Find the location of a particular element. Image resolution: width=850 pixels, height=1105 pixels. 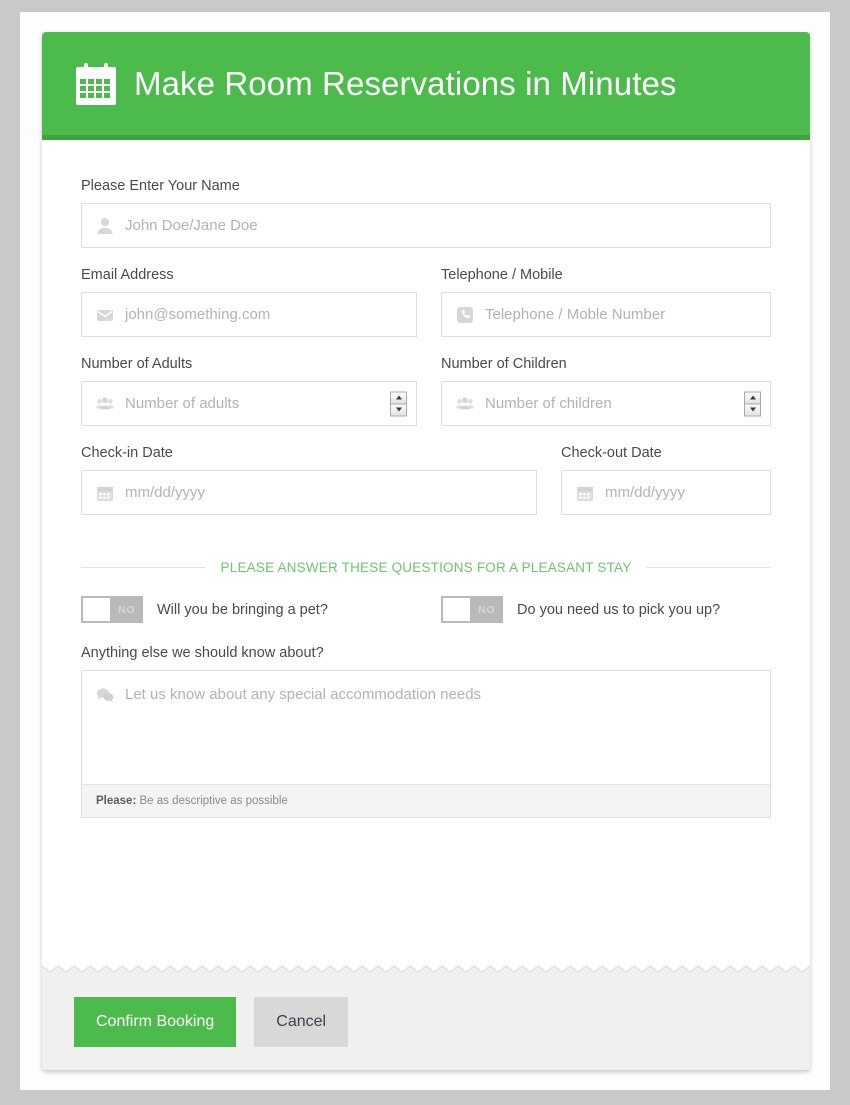

phone-input: Telephone / Moble Number is located at coordinates (606, 314).